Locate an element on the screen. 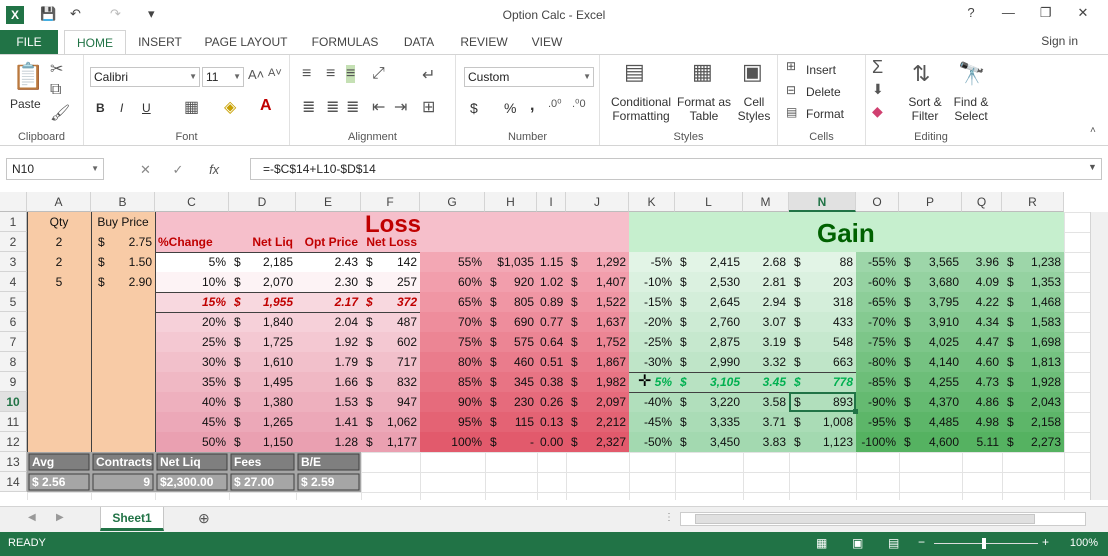 The width and height of the screenshot is (1108, 556). value-cell: 1,982 is located at coordinates (597, 382).